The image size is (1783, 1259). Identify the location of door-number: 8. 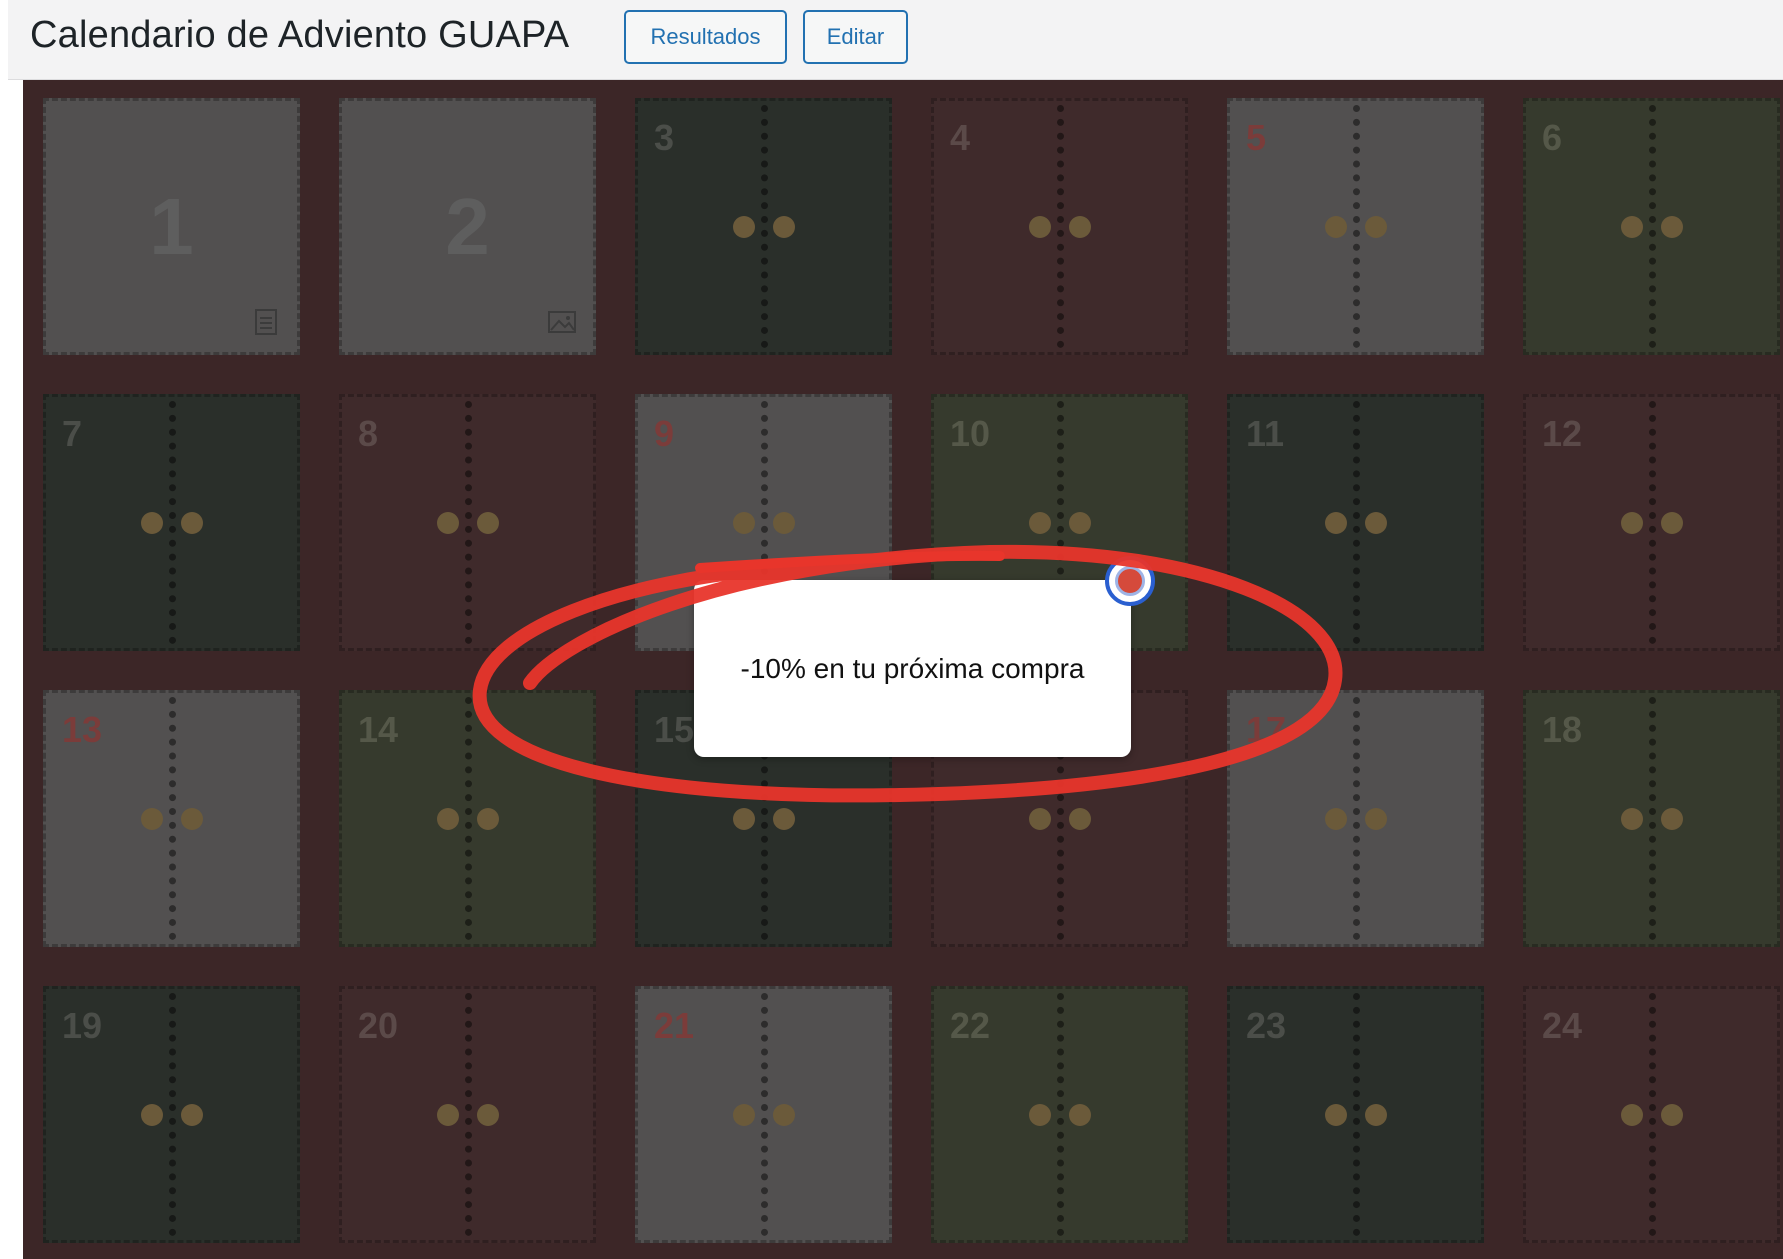
(368, 433).